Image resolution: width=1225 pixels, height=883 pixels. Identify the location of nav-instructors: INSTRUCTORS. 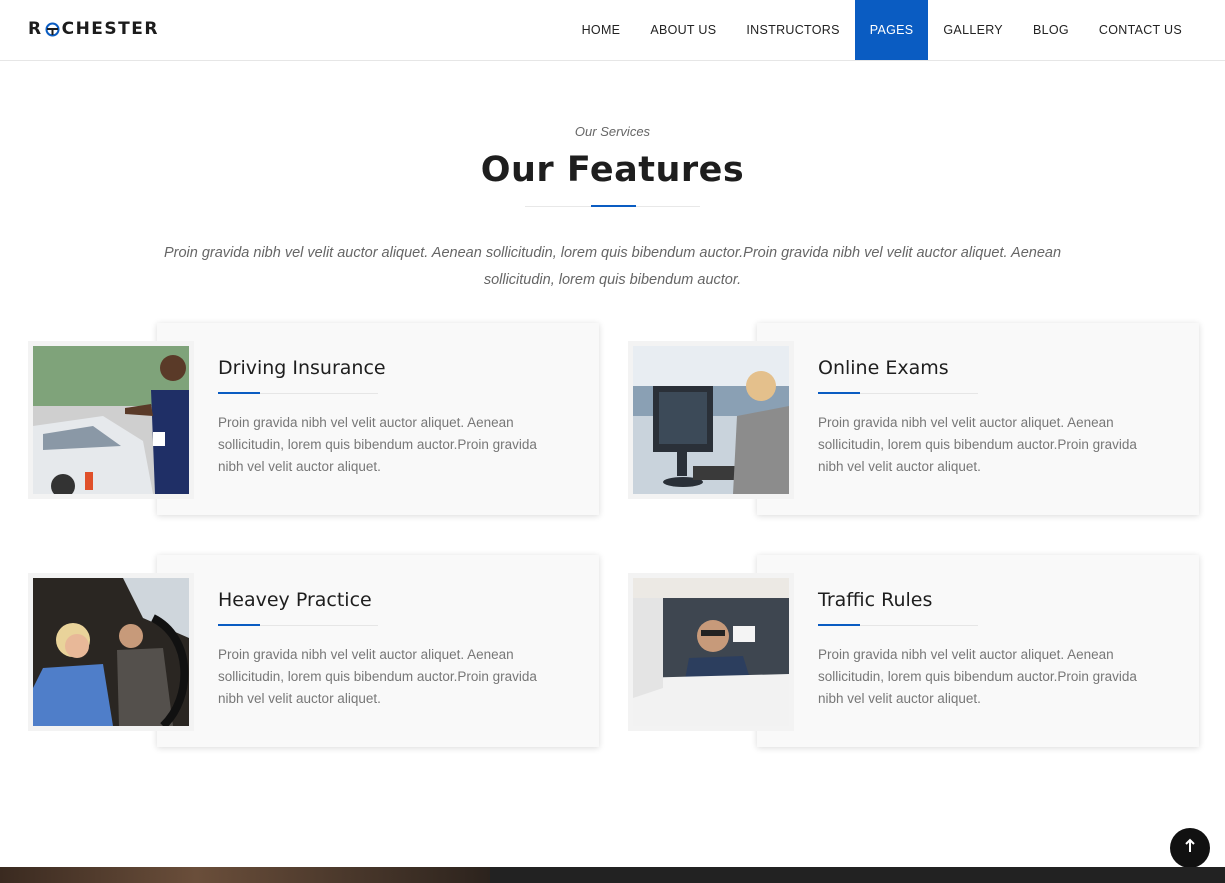
(792, 30).